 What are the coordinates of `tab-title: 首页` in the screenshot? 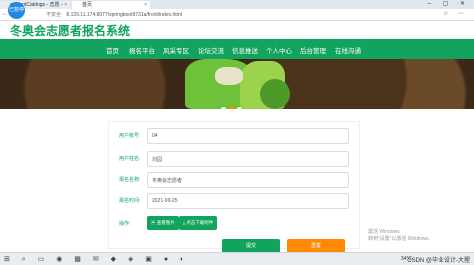 It's located at (87, 5).